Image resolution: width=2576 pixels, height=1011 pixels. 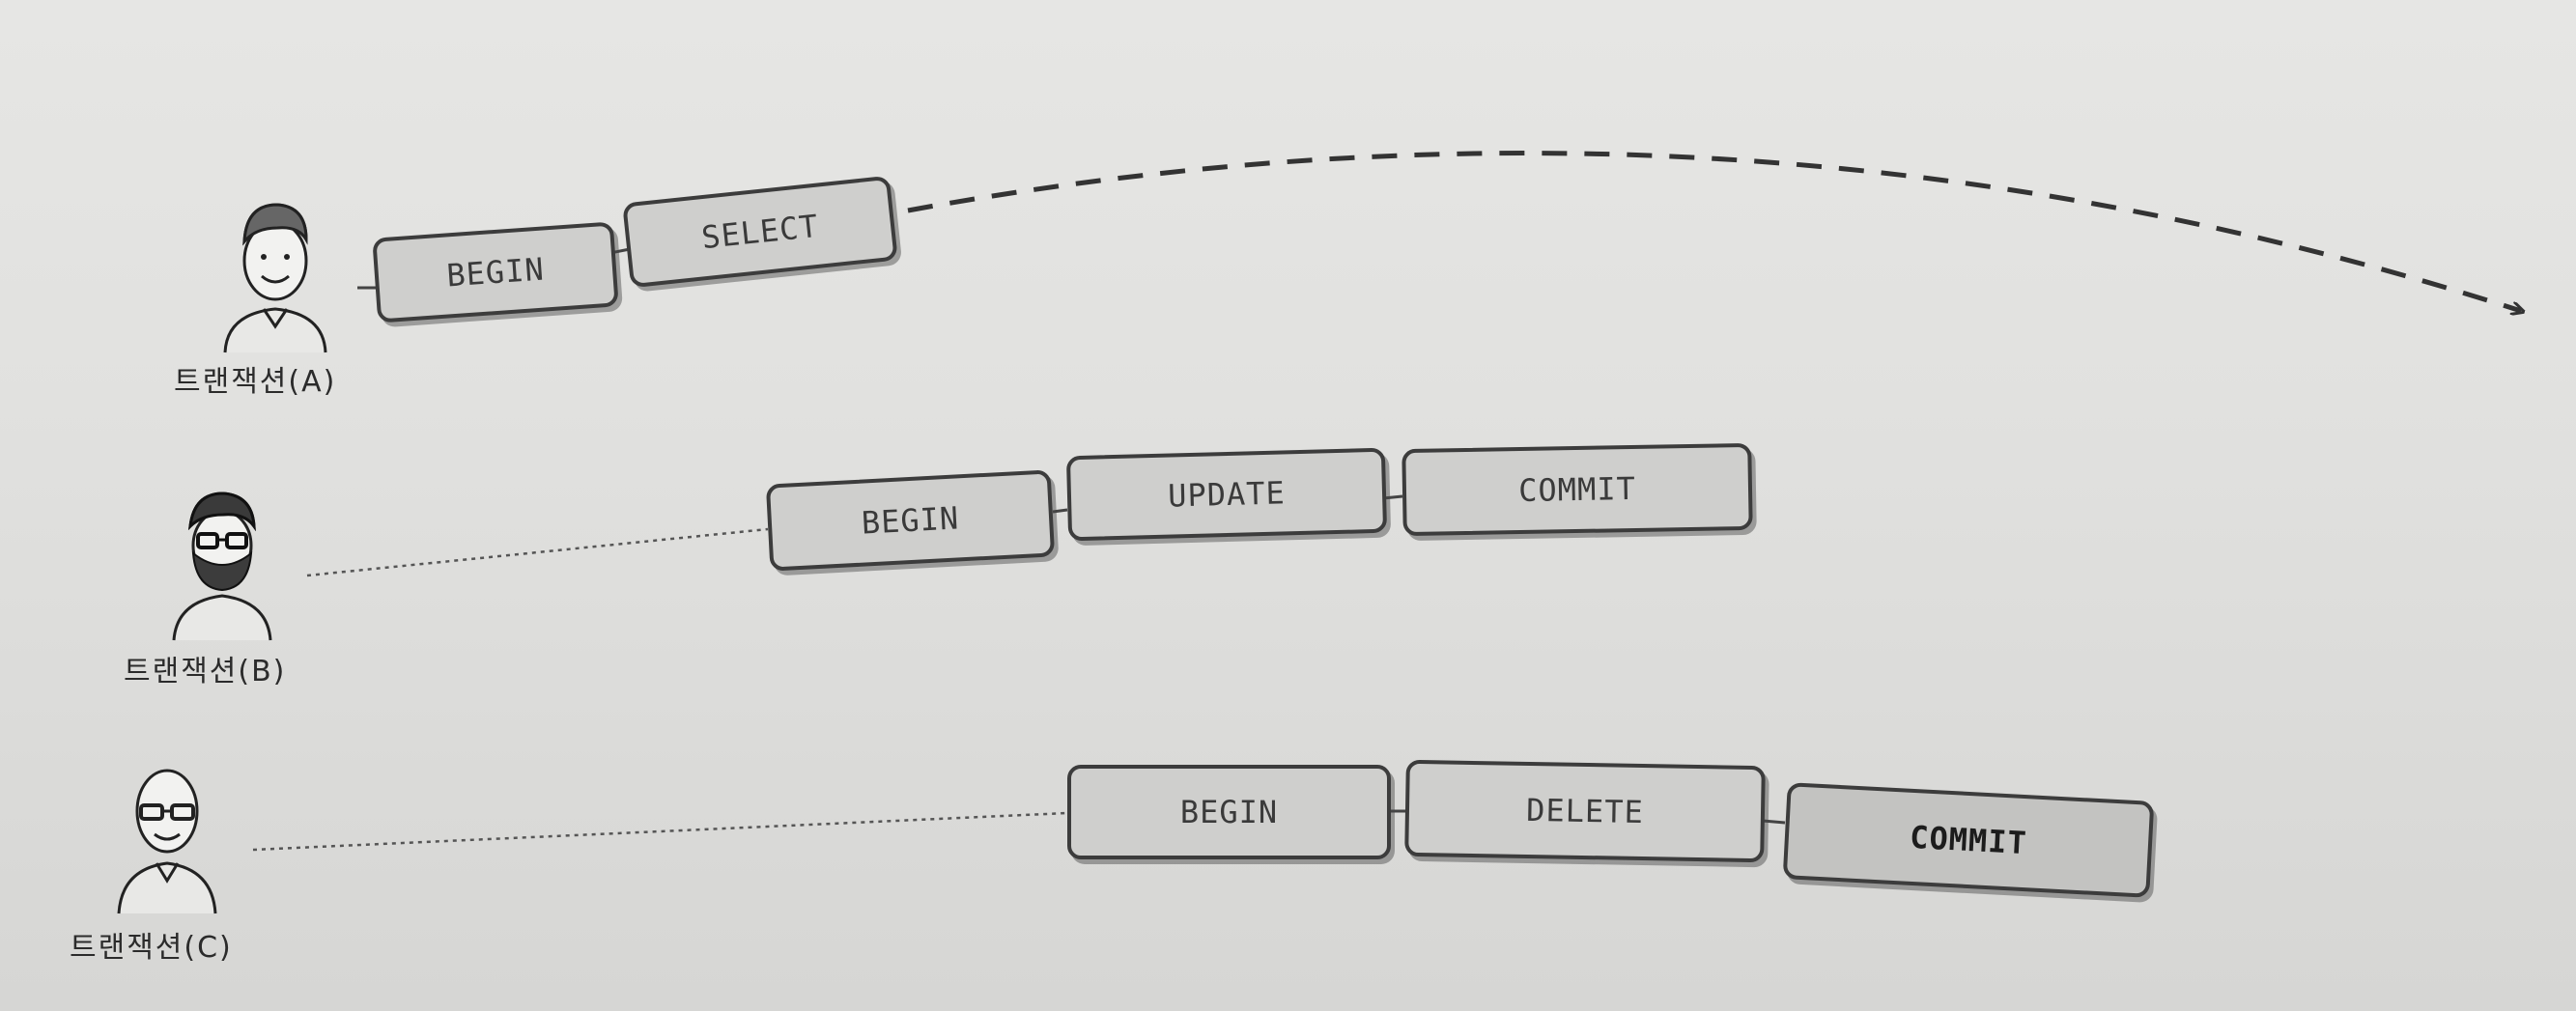 What do you see at coordinates (1229, 812) in the screenshot?
I see `transaction-c-begin-block: BEGIN` at bounding box center [1229, 812].